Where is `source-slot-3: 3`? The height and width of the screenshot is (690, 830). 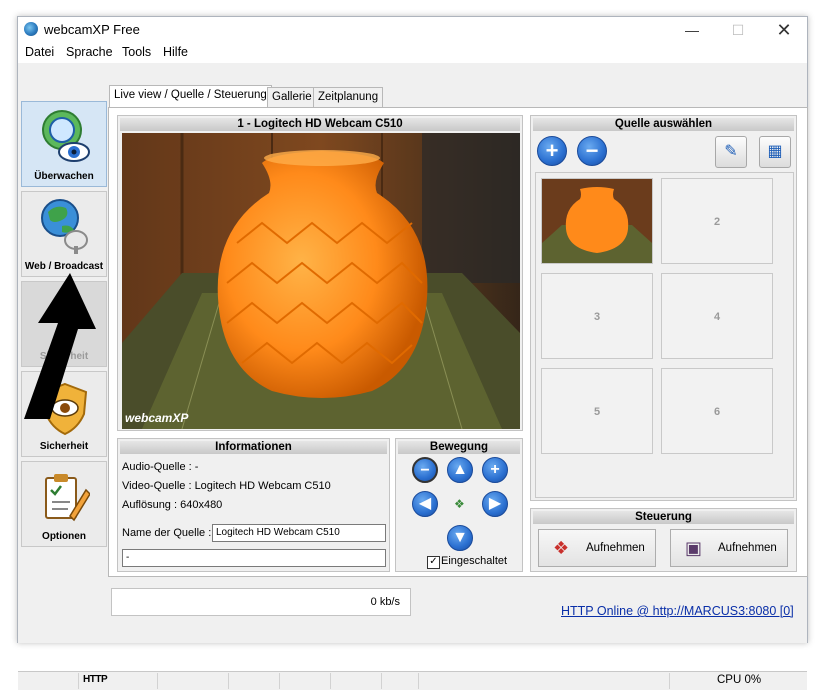 source-slot-3: 3 is located at coordinates (597, 316).